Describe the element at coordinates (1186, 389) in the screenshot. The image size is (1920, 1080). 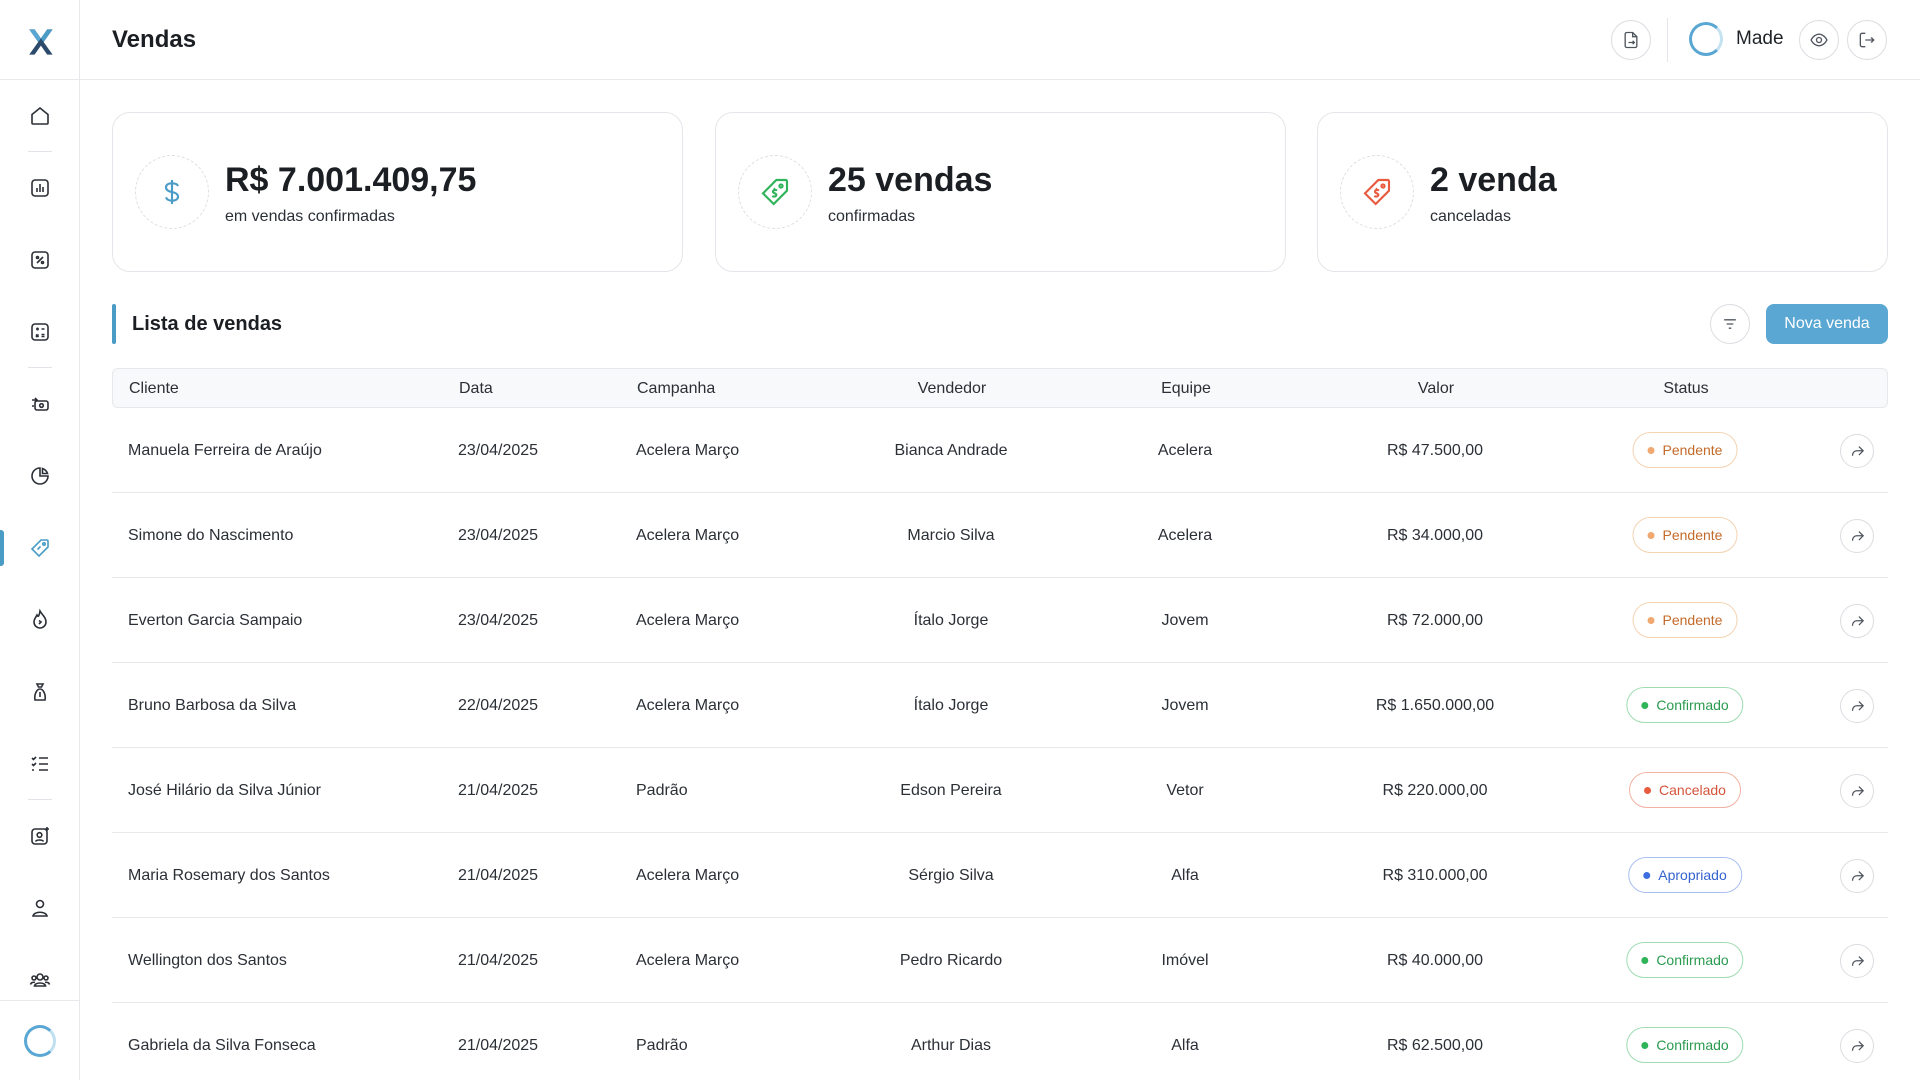
I see `column-header-equipe: Equipe` at that location.